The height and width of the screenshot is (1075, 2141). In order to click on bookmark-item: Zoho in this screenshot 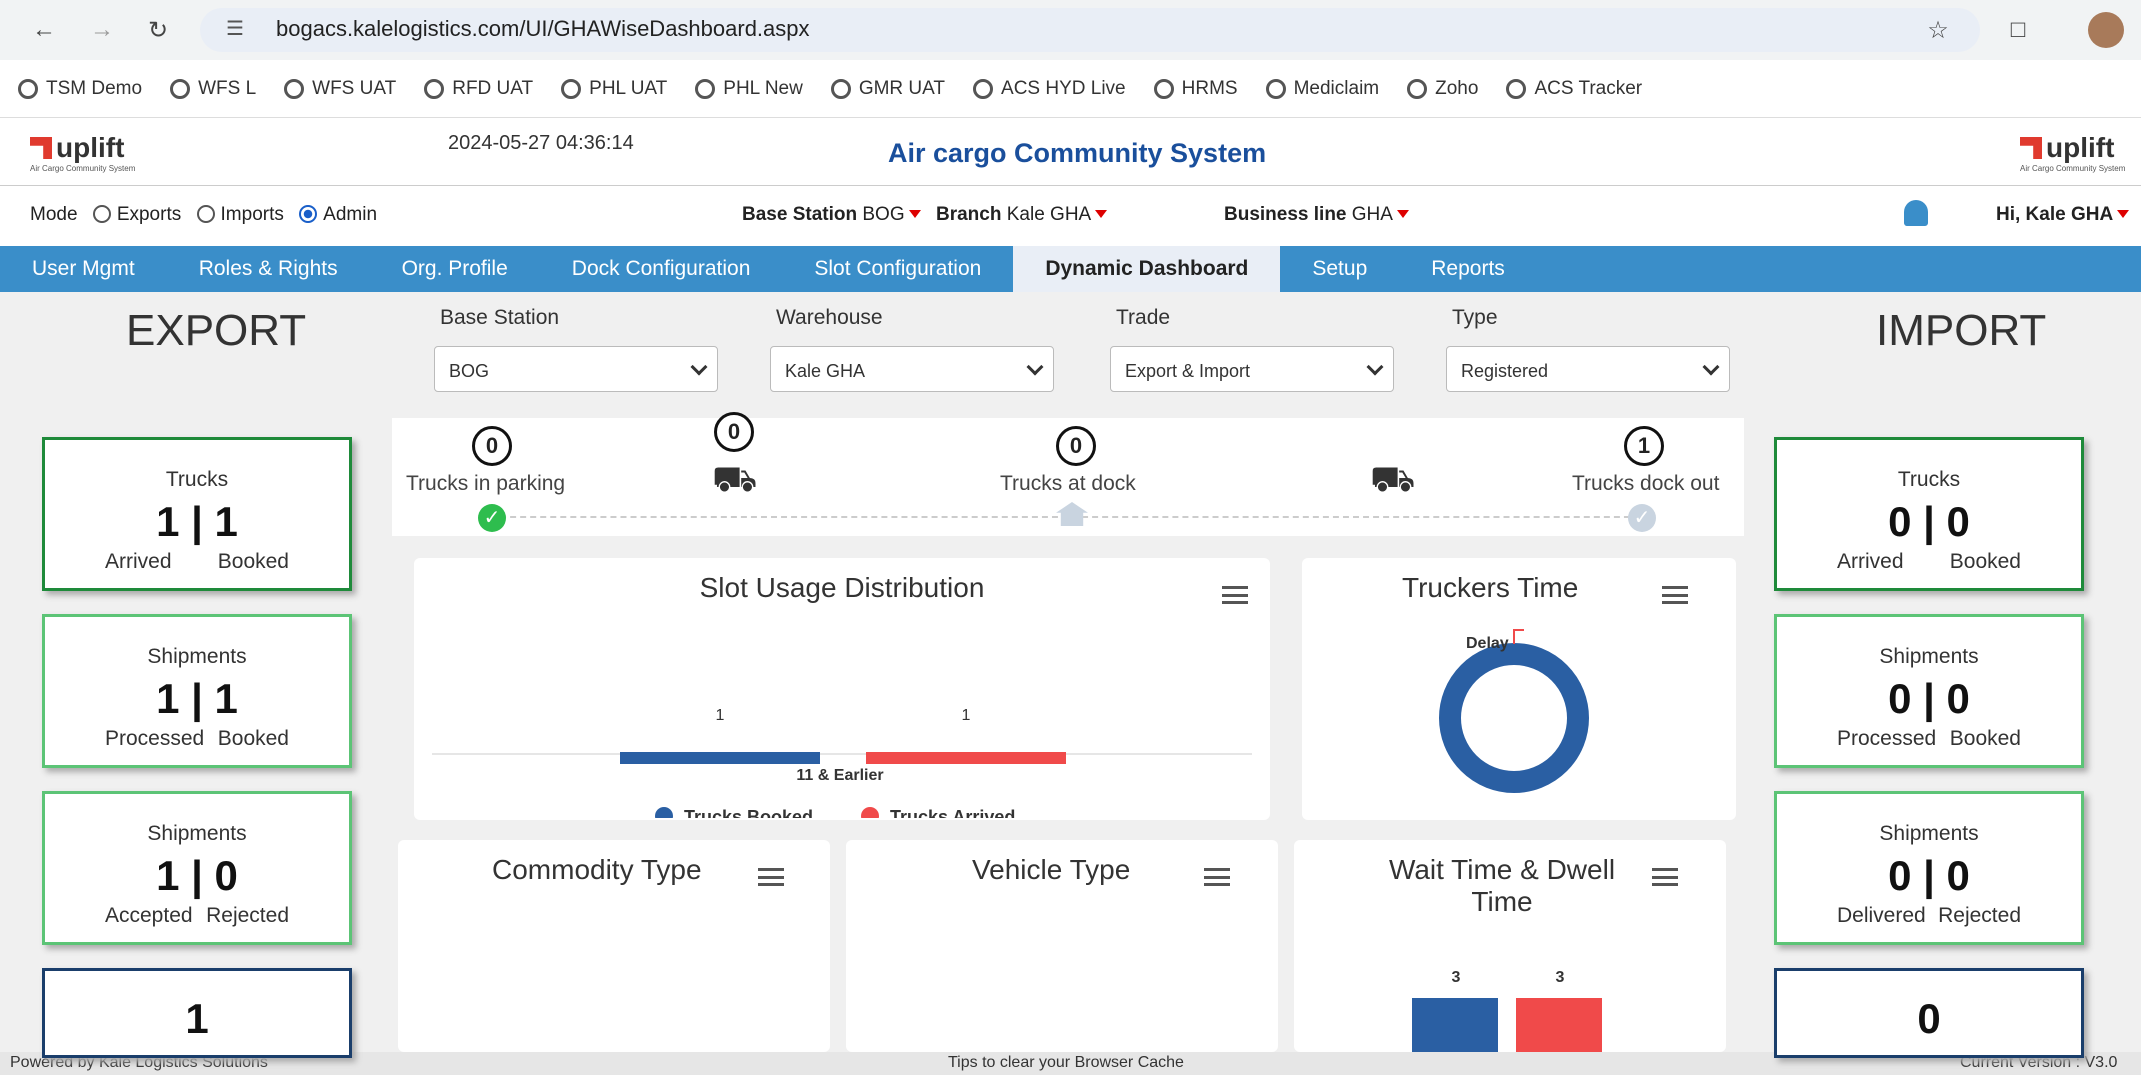, I will do `click(1442, 89)`.